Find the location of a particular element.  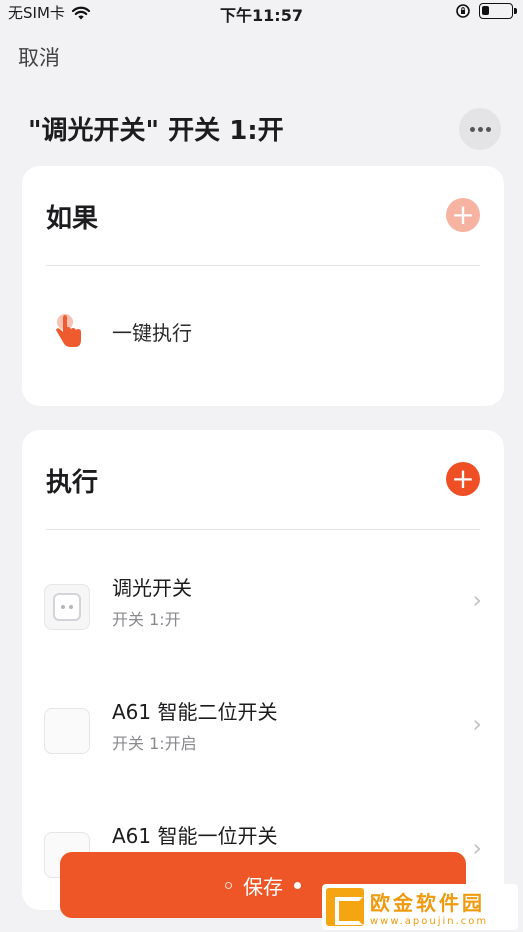

more-options-button is located at coordinates (480, 129).